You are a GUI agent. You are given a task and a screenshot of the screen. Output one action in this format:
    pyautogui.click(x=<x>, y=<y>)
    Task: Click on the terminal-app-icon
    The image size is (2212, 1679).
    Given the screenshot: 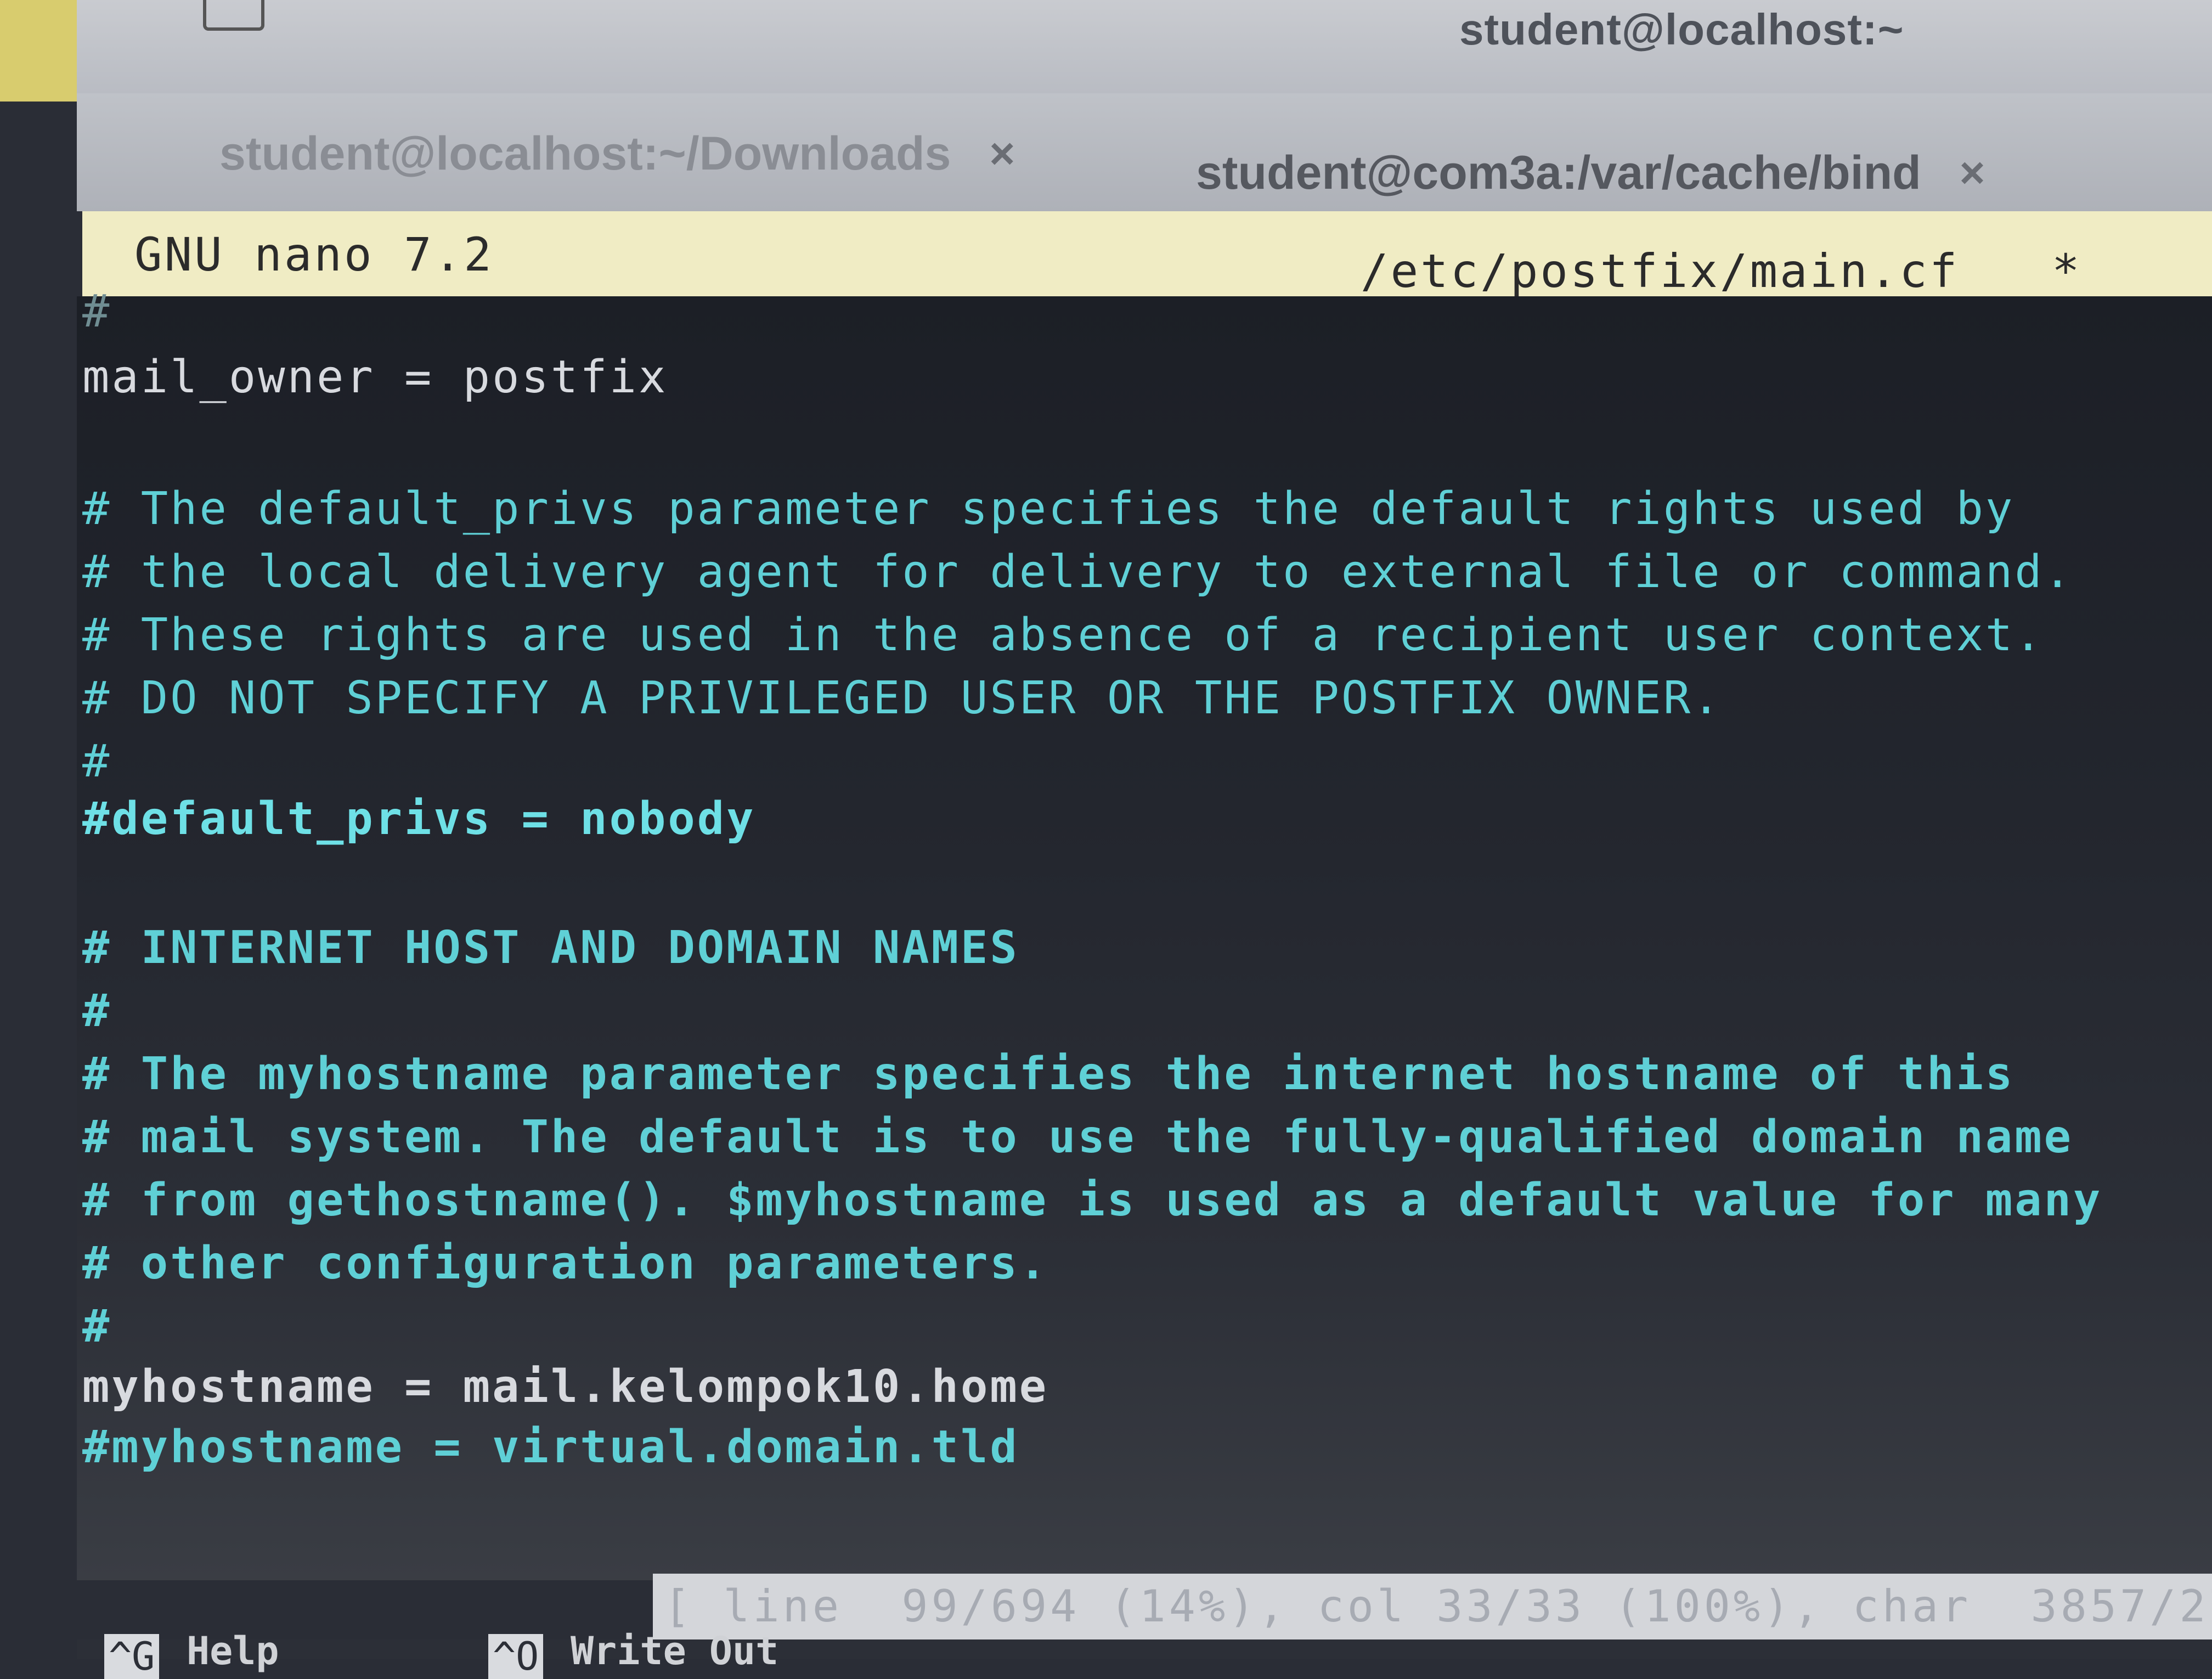 What is the action you would take?
    pyautogui.click(x=234, y=16)
    